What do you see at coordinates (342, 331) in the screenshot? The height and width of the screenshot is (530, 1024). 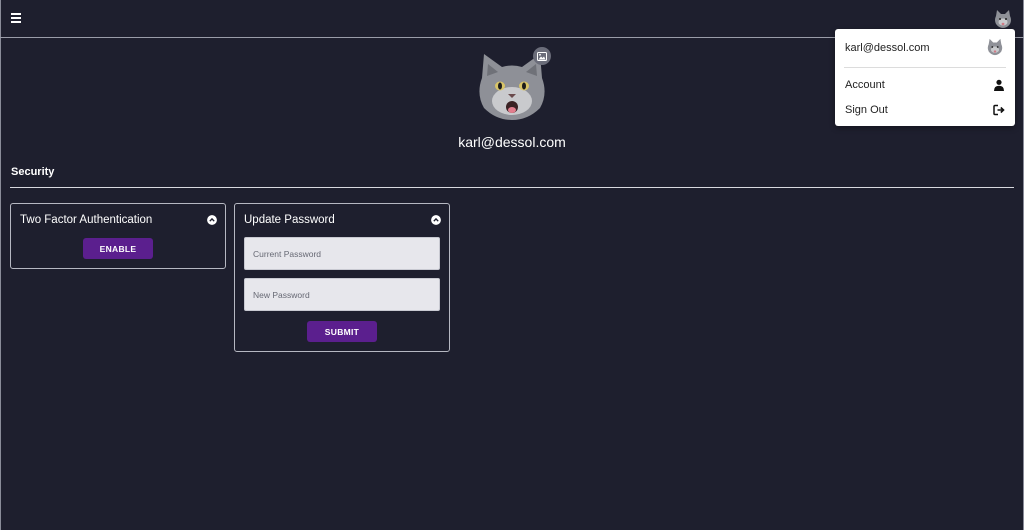 I see `submit-password-button: SUBMIT` at bounding box center [342, 331].